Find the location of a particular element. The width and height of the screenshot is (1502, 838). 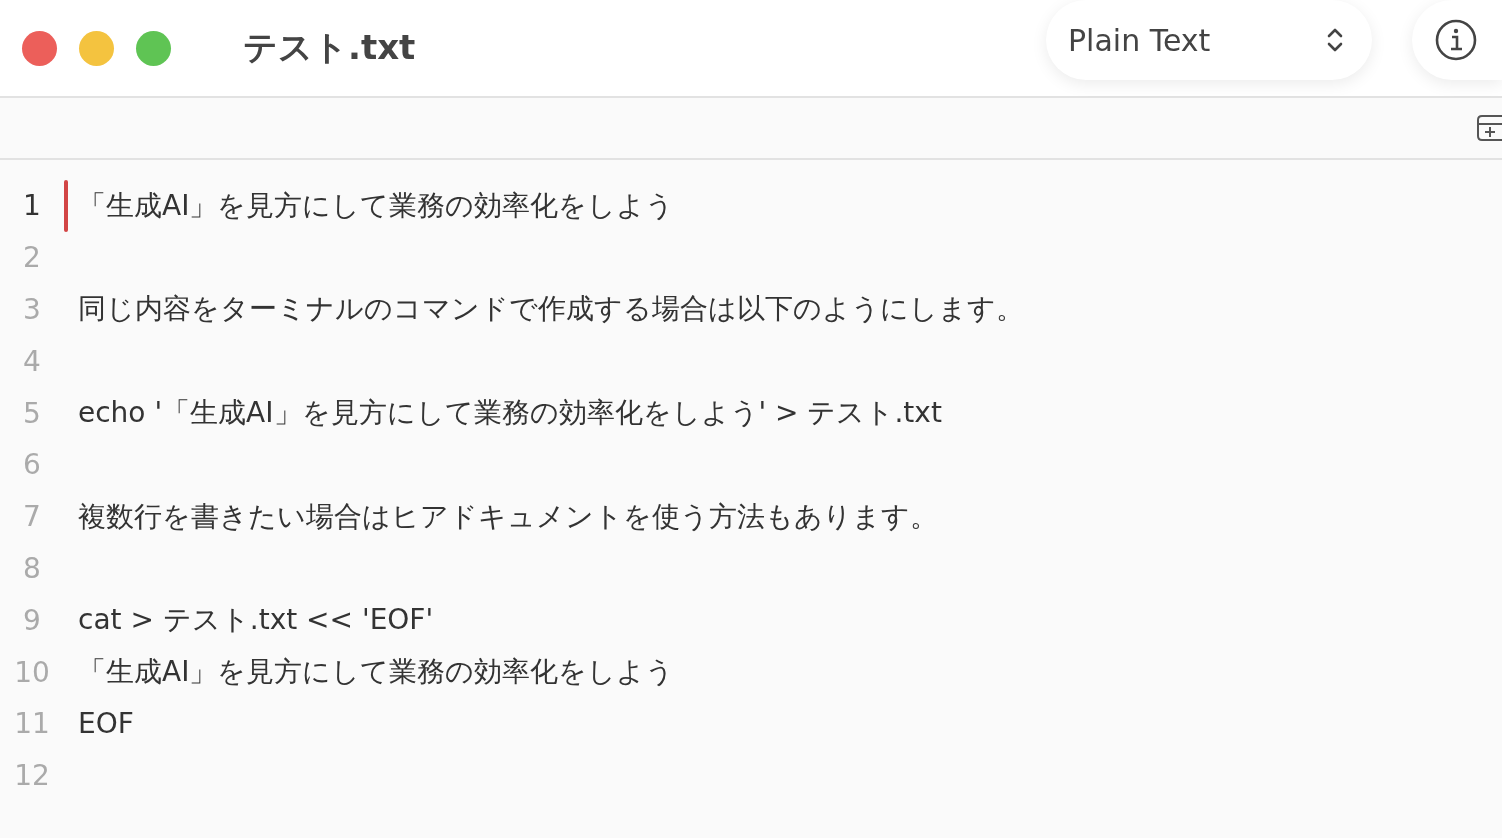

syntax-dropdown: Plain Text is located at coordinates (1209, 40).